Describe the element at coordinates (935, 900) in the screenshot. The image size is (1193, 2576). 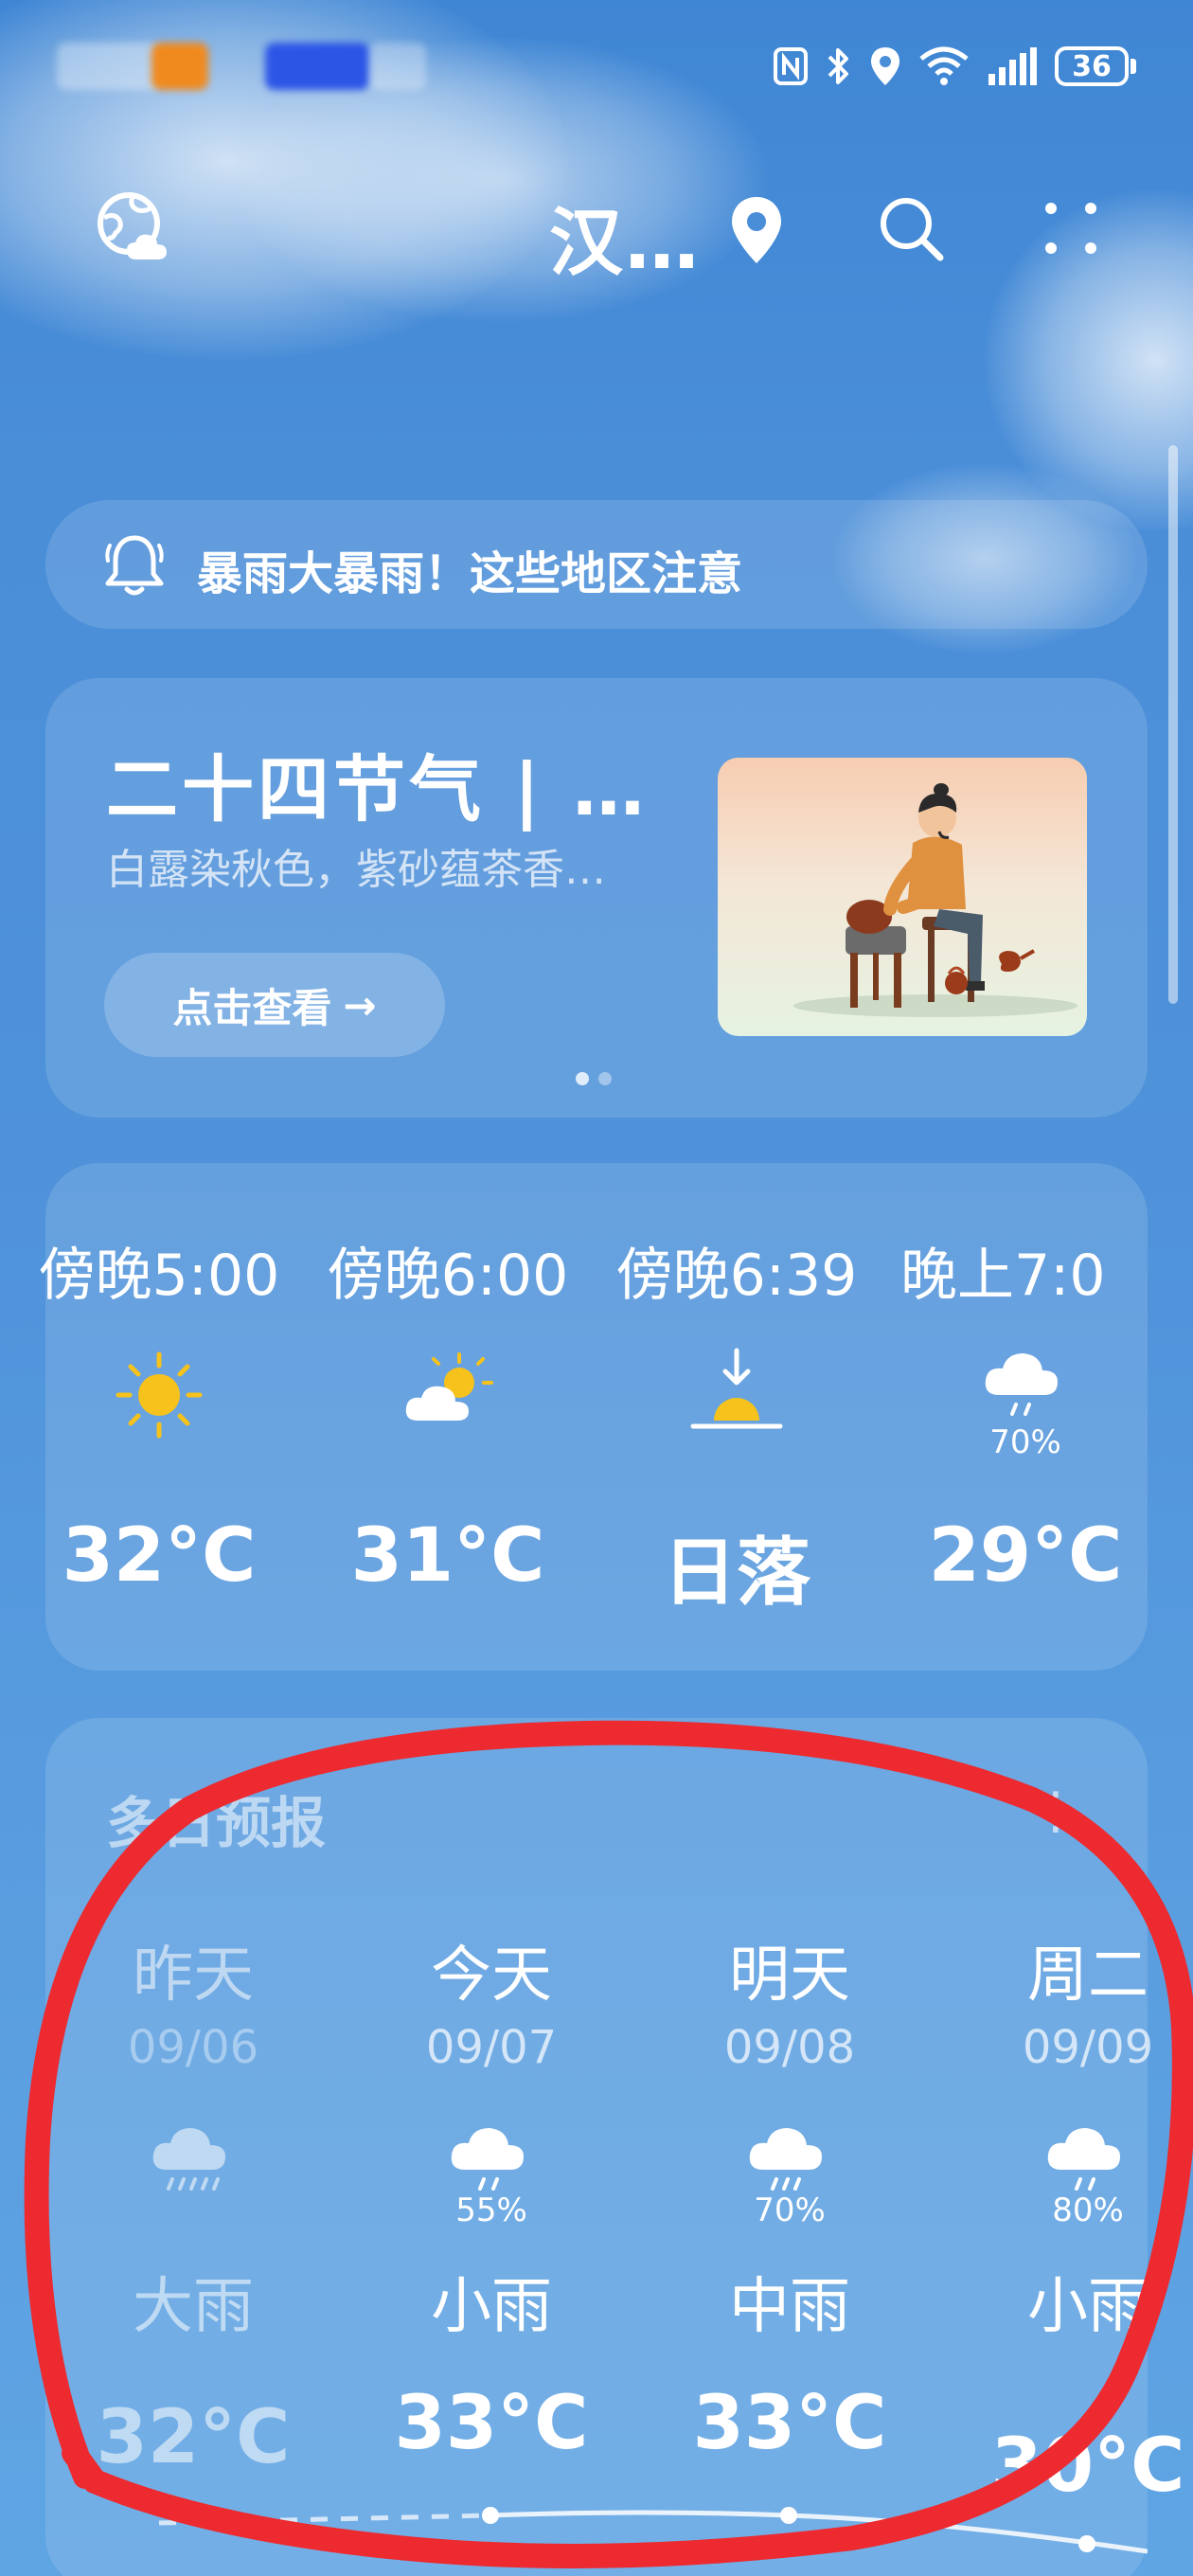
I see `tea-potter-drawing` at that location.